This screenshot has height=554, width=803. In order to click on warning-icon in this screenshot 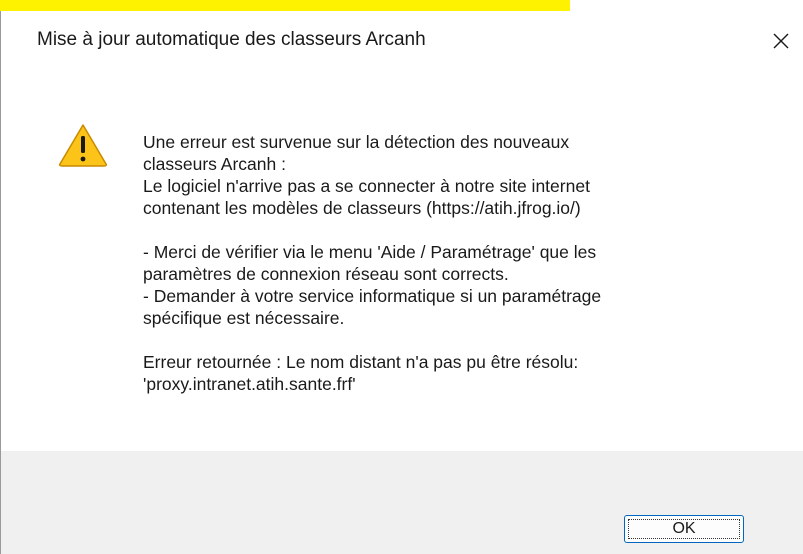, I will do `click(83, 145)`.